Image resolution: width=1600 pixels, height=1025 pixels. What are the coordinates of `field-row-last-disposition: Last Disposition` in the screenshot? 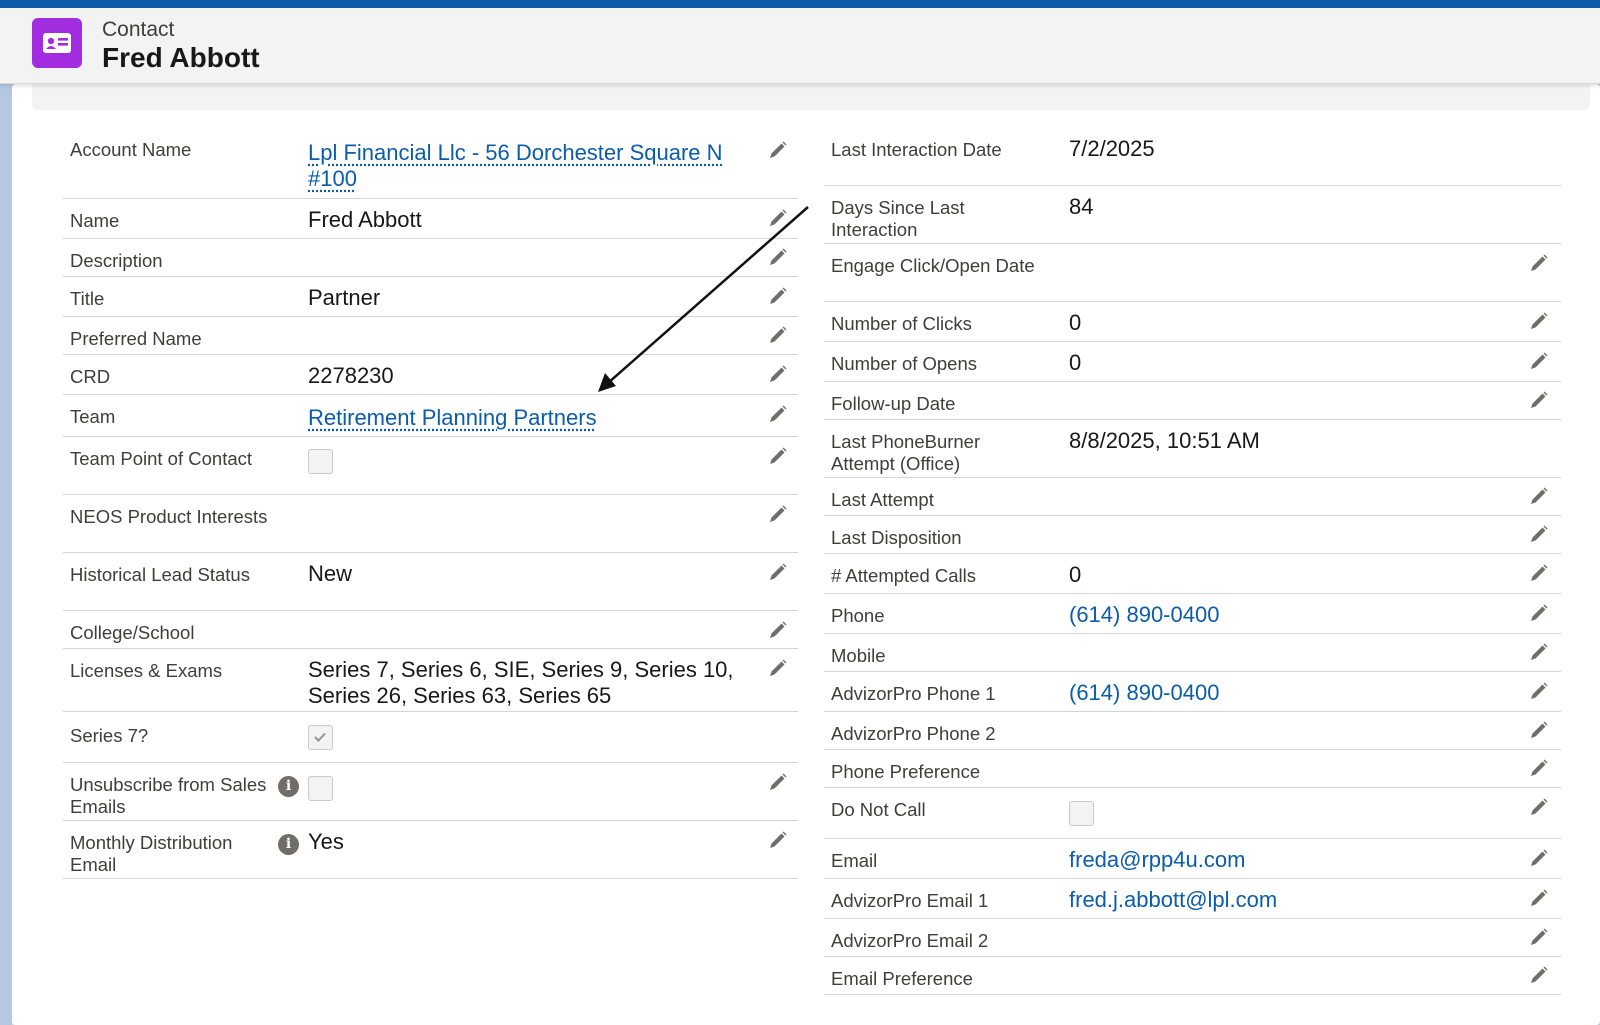 It's located at (1192, 535).